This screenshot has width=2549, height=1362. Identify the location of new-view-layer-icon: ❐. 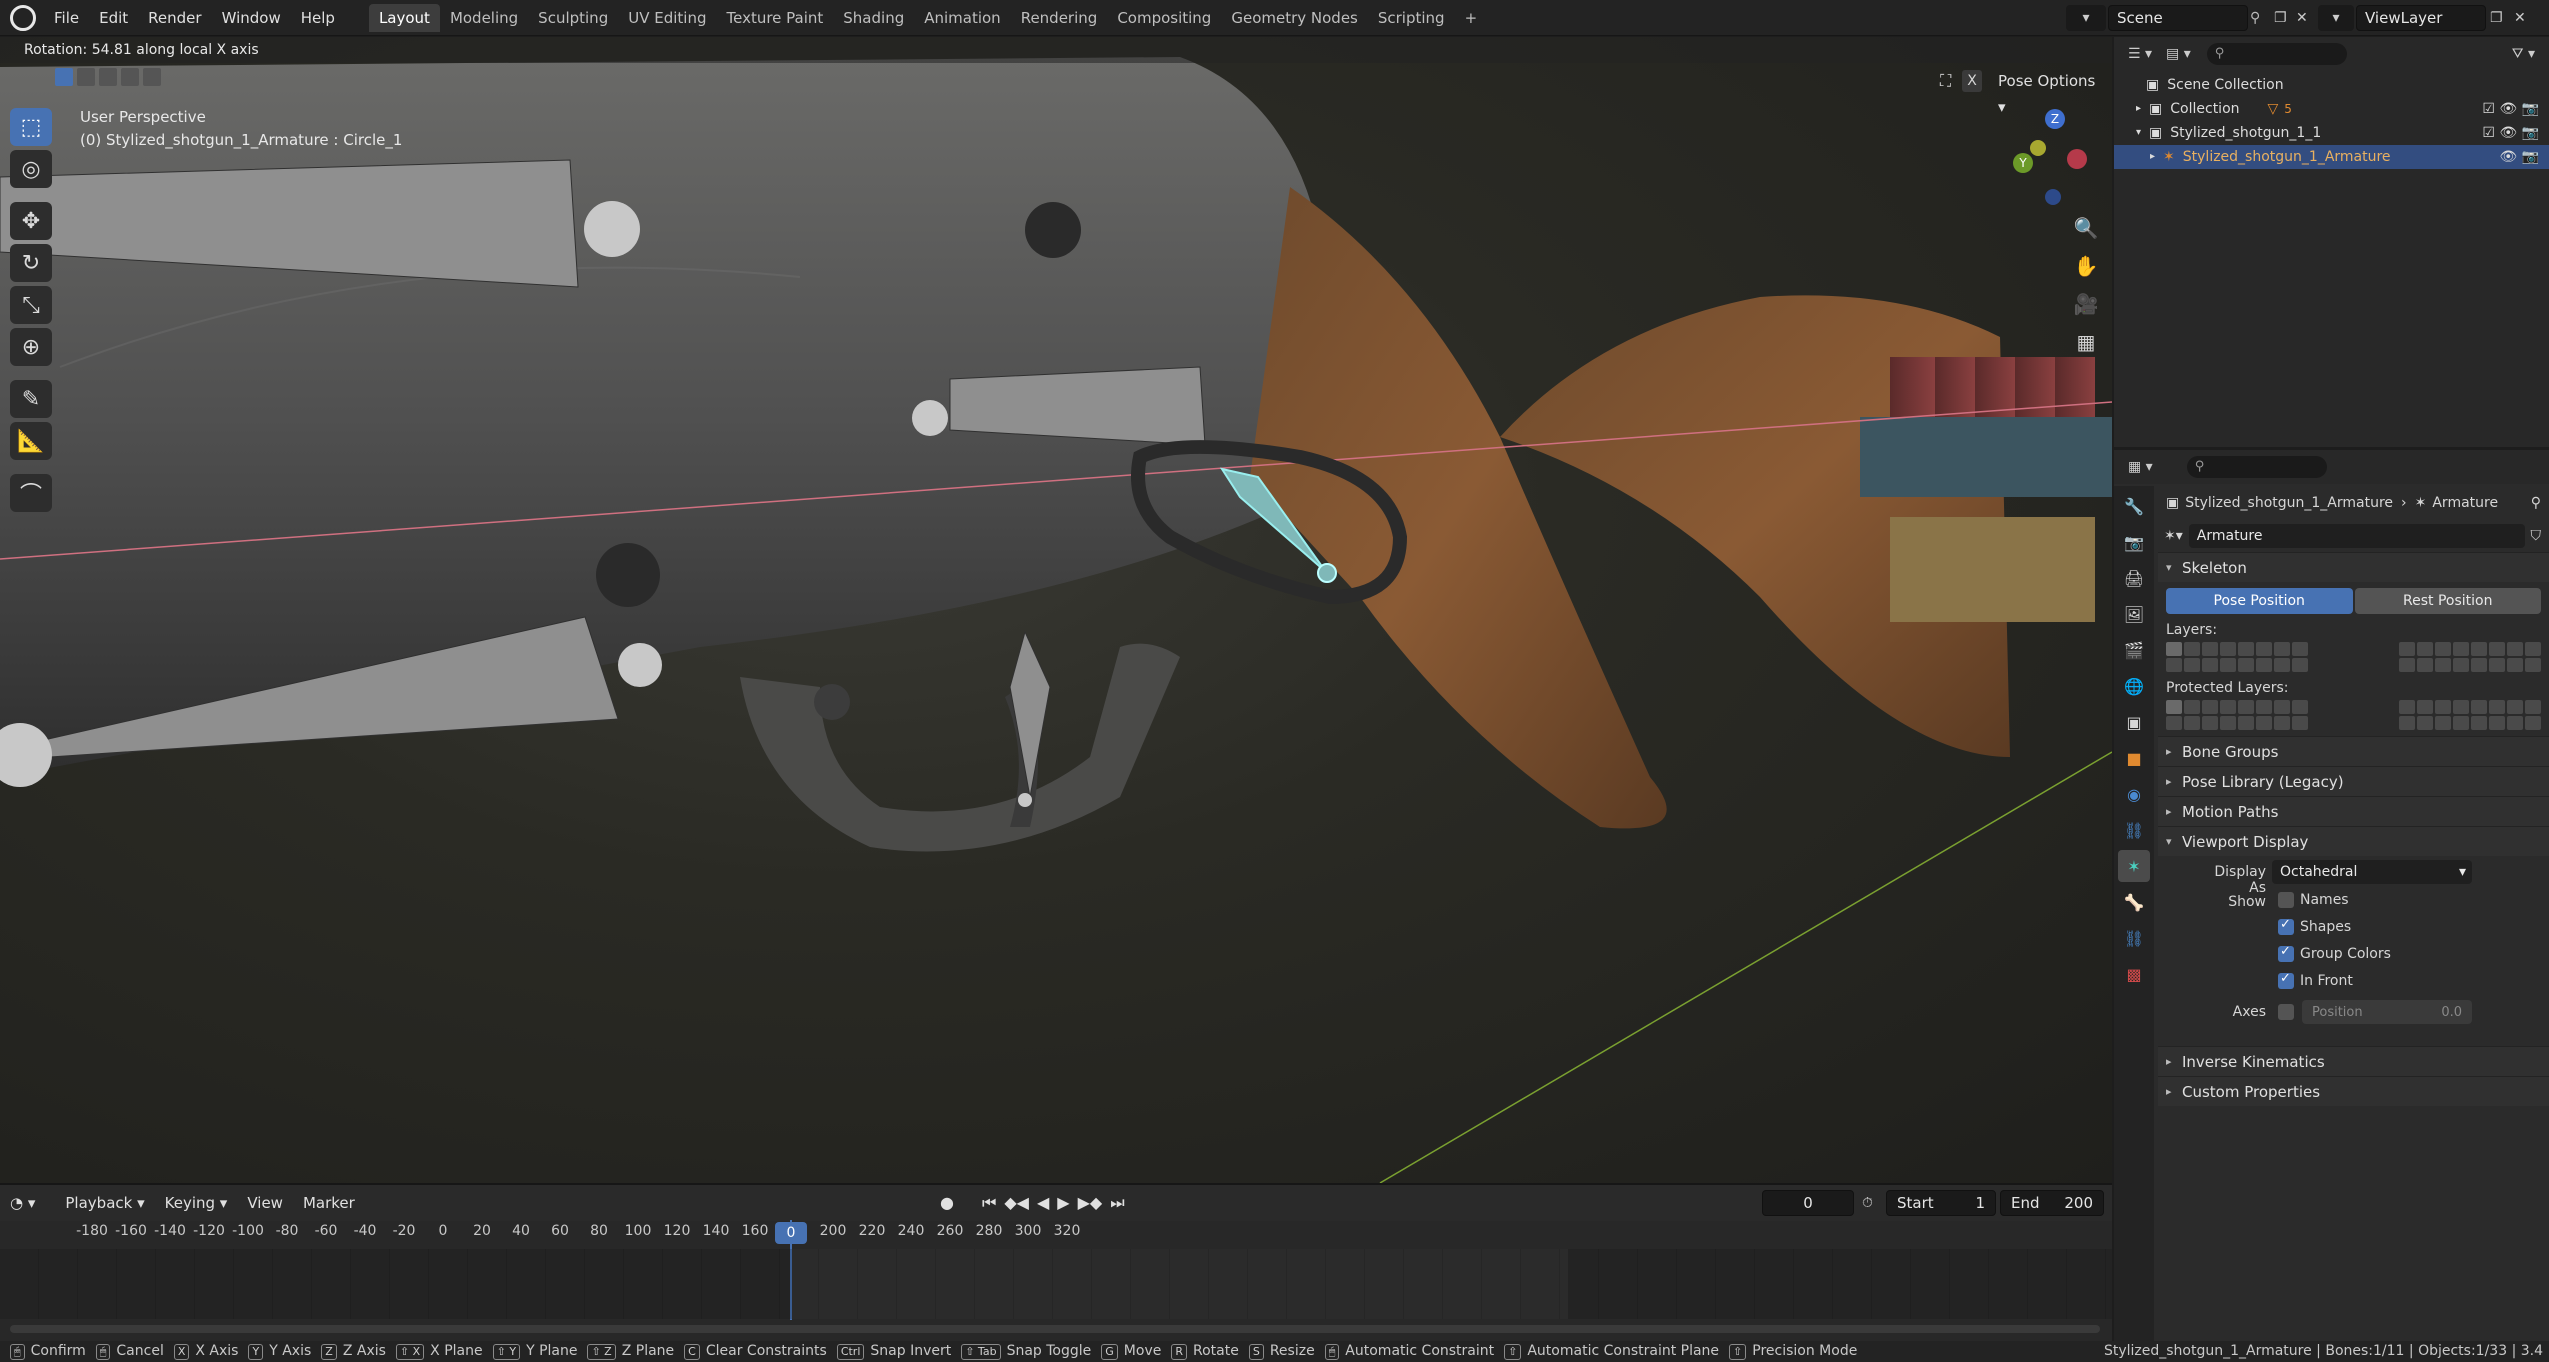
(2501, 18).